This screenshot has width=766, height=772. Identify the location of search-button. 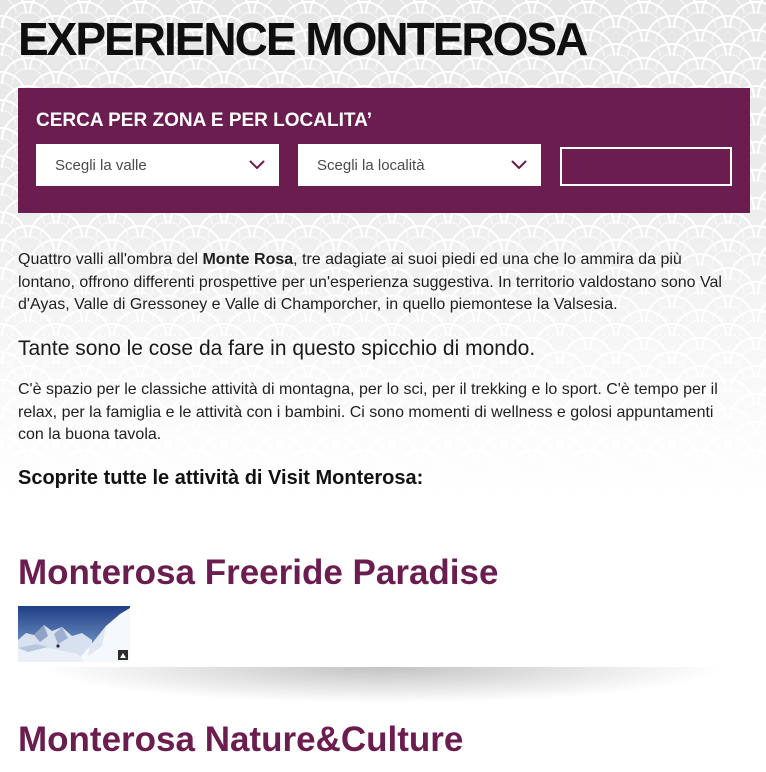
(646, 166).